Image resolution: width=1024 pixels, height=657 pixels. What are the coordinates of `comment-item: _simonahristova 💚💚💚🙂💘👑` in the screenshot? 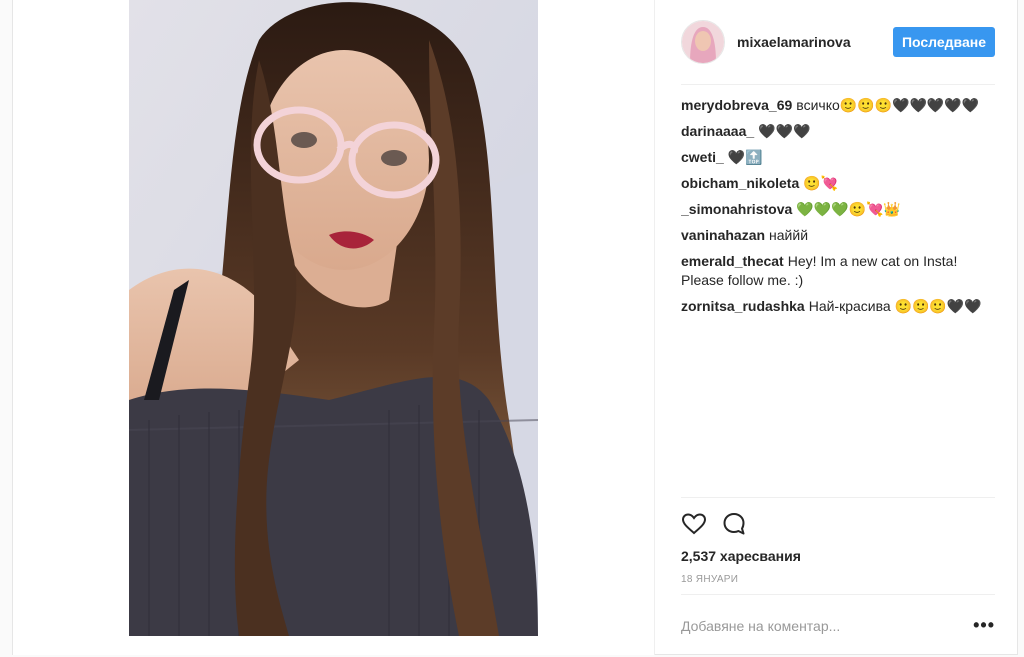 It's located at (838, 209).